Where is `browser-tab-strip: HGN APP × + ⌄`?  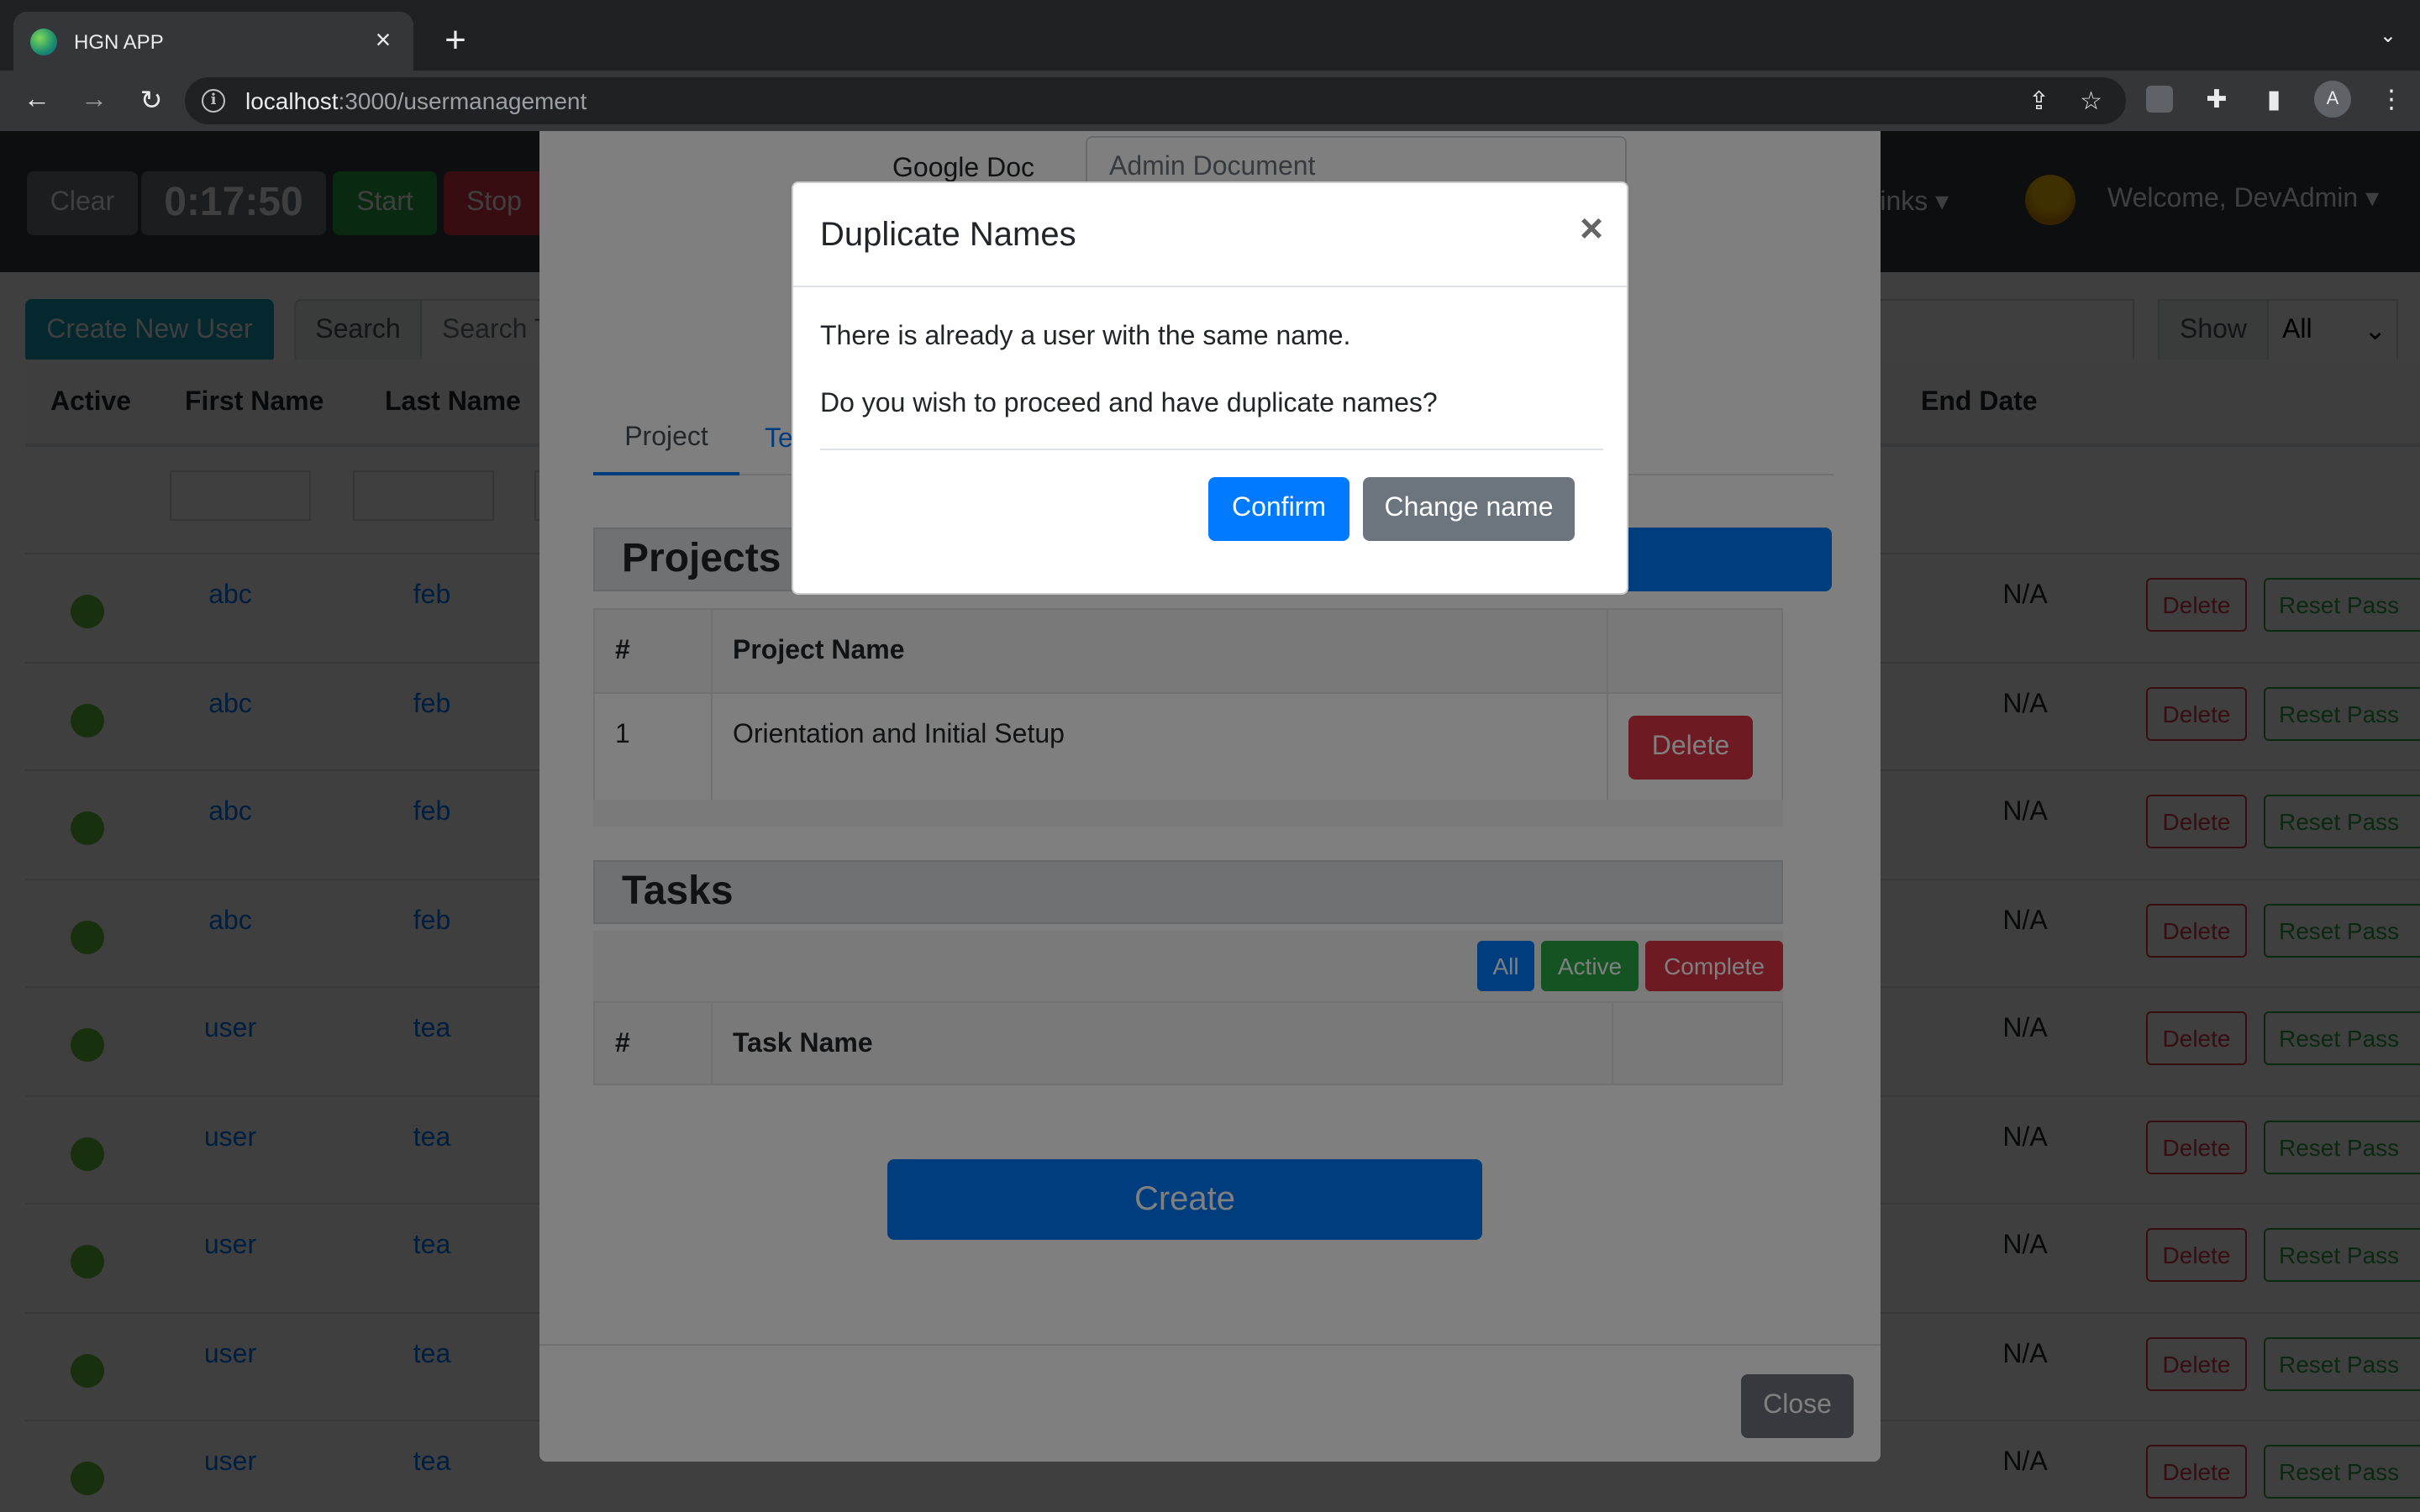
browser-tab-strip: HGN APP × + ⌄ is located at coordinates (1210, 35).